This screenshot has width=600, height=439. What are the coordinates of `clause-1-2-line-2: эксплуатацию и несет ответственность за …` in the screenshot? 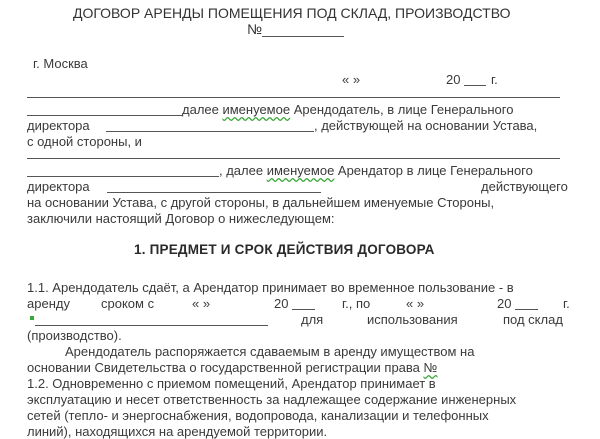 It's located at (272, 399).